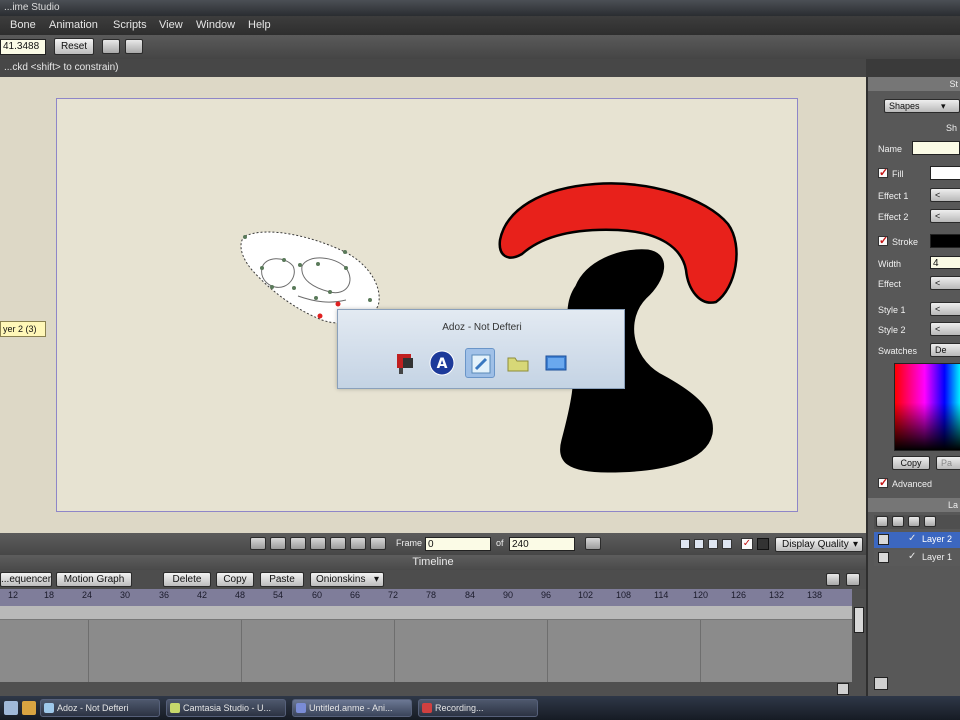 This screenshot has height=720, width=960. I want to click on camtasia-icon, so click(175, 708).